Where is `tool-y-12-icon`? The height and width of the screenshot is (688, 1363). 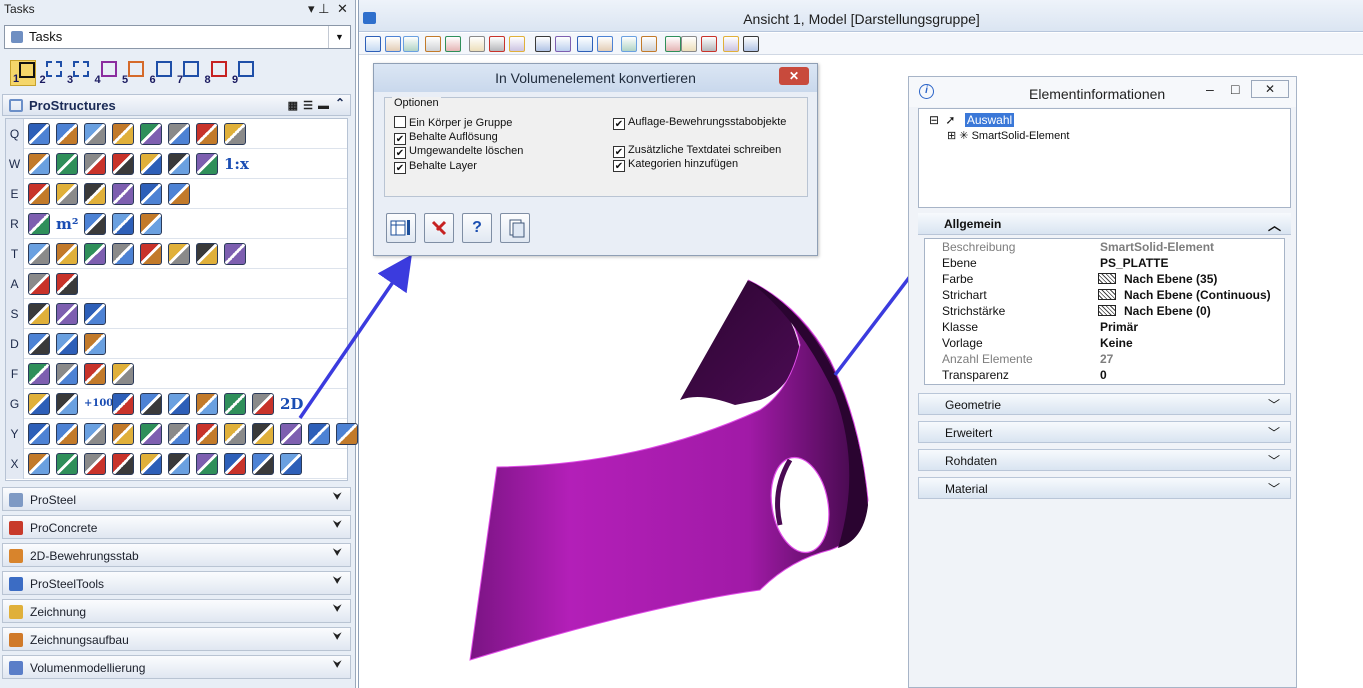
tool-y-12-icon is located at coordinates (347, 434).